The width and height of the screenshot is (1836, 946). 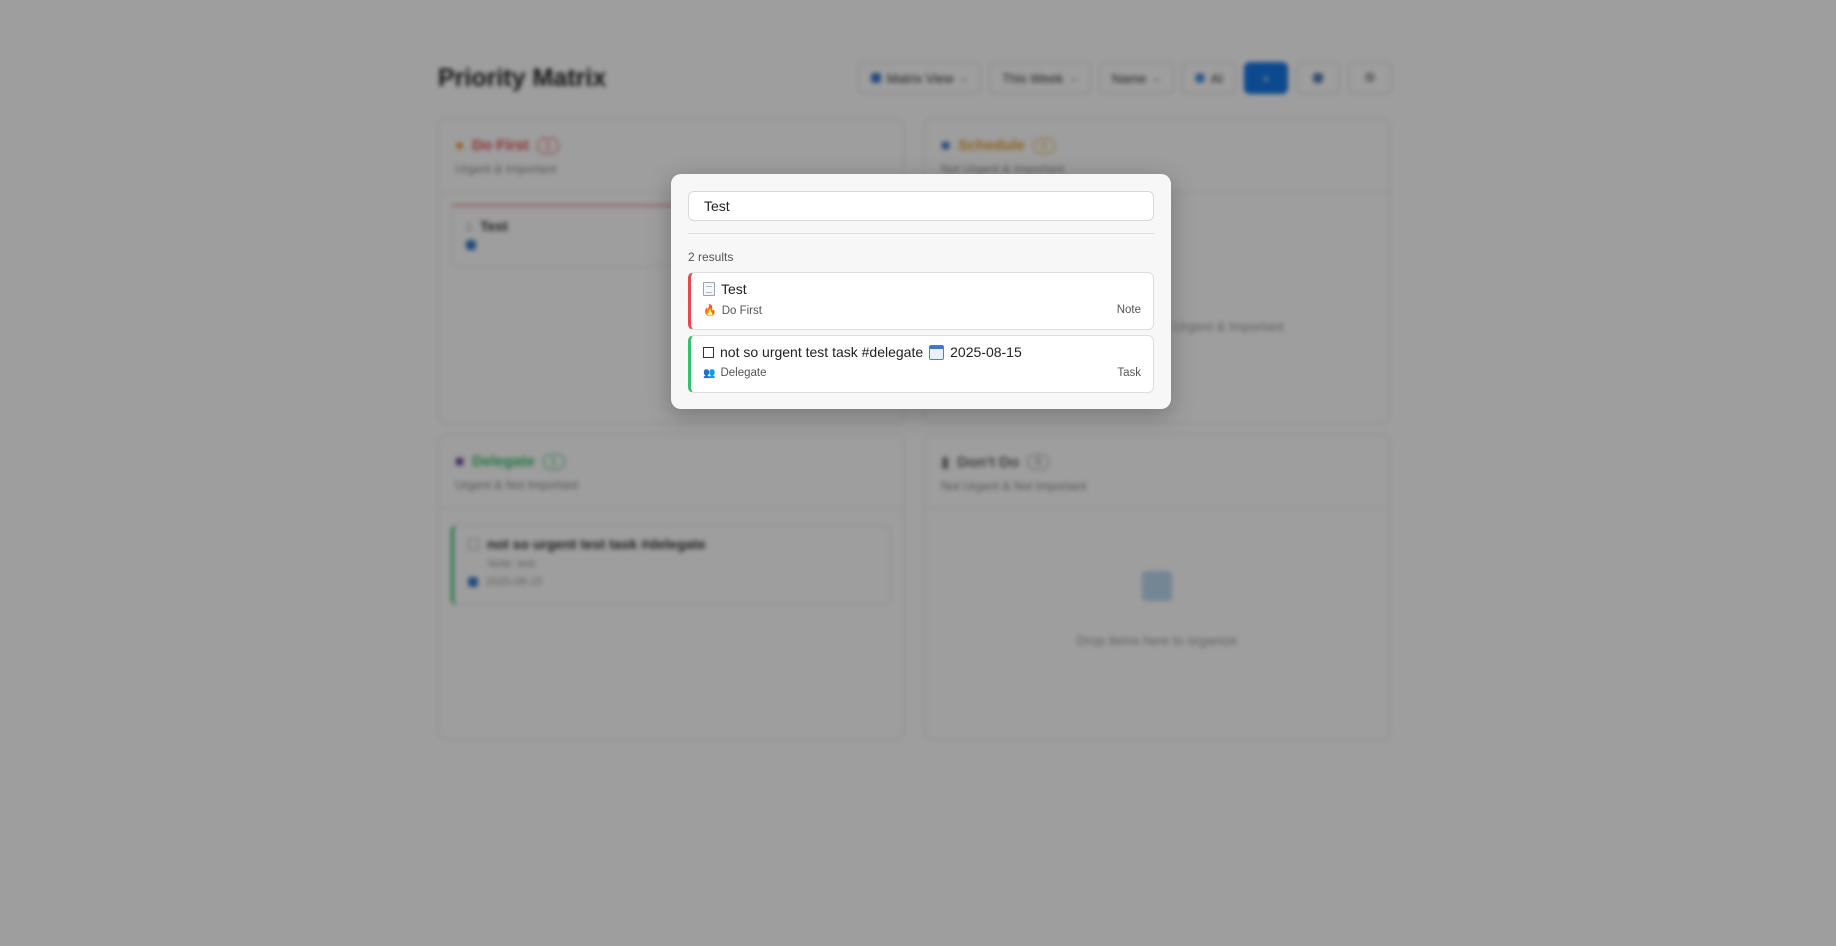 What do you see at coordinates (741, 310) in the screenshot?
I see `result-category: Do First` at bounding box center [741, 310].